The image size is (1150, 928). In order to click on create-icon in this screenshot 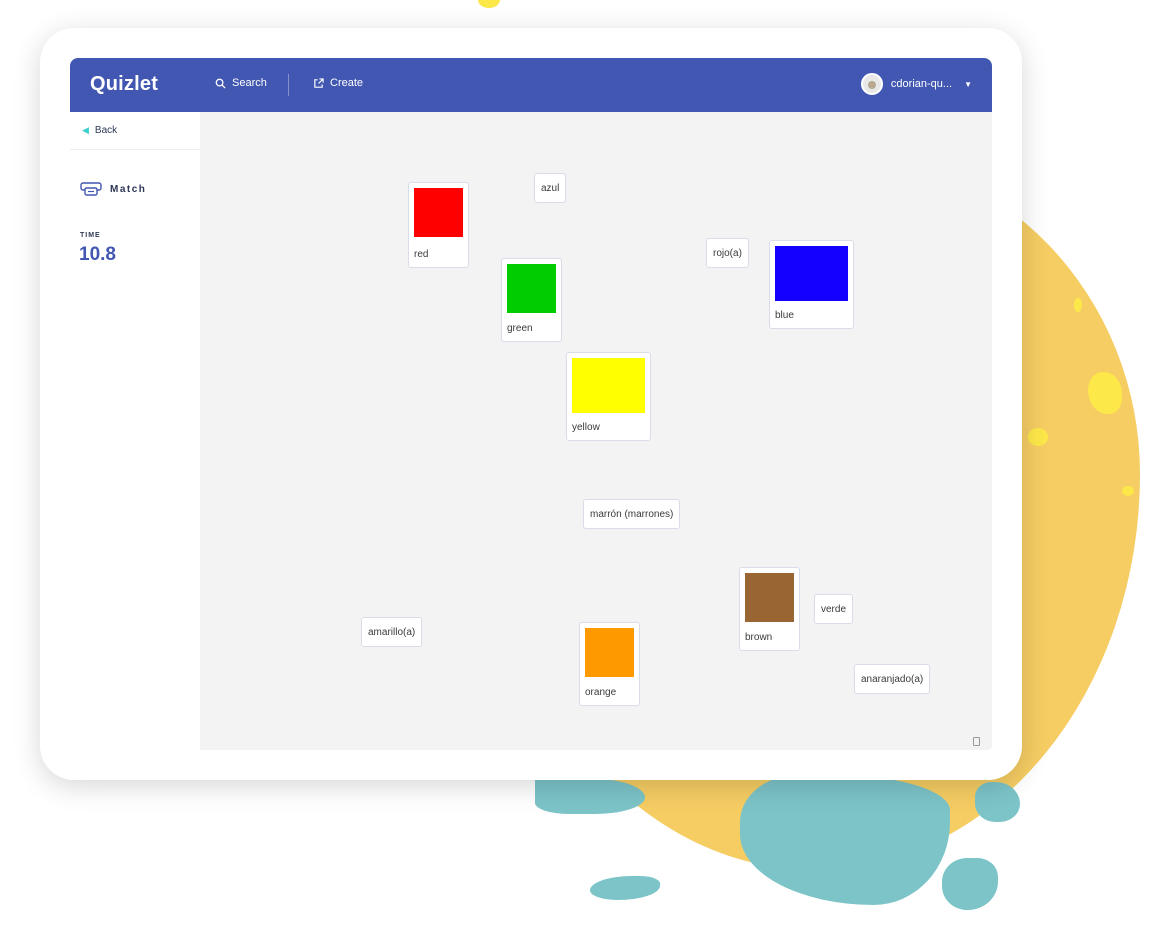, I will do `click(319, 82)`.